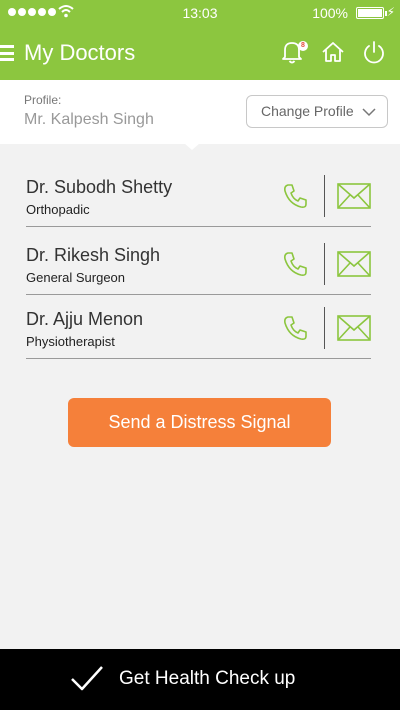  What do you see at coordinates (198, 269) in the screenshot?
I see `list-item: Dr. Rikesh Singh General Surgeon` at bounding box center [198, 269].